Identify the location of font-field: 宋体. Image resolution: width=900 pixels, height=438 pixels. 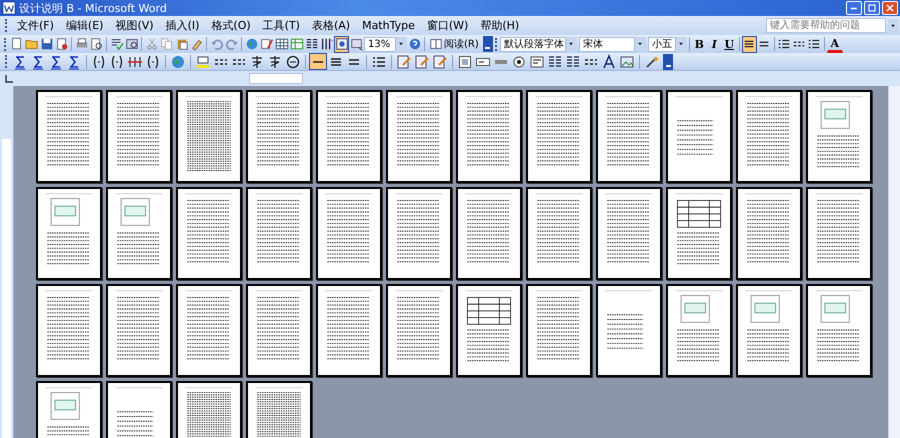
(606, 44).